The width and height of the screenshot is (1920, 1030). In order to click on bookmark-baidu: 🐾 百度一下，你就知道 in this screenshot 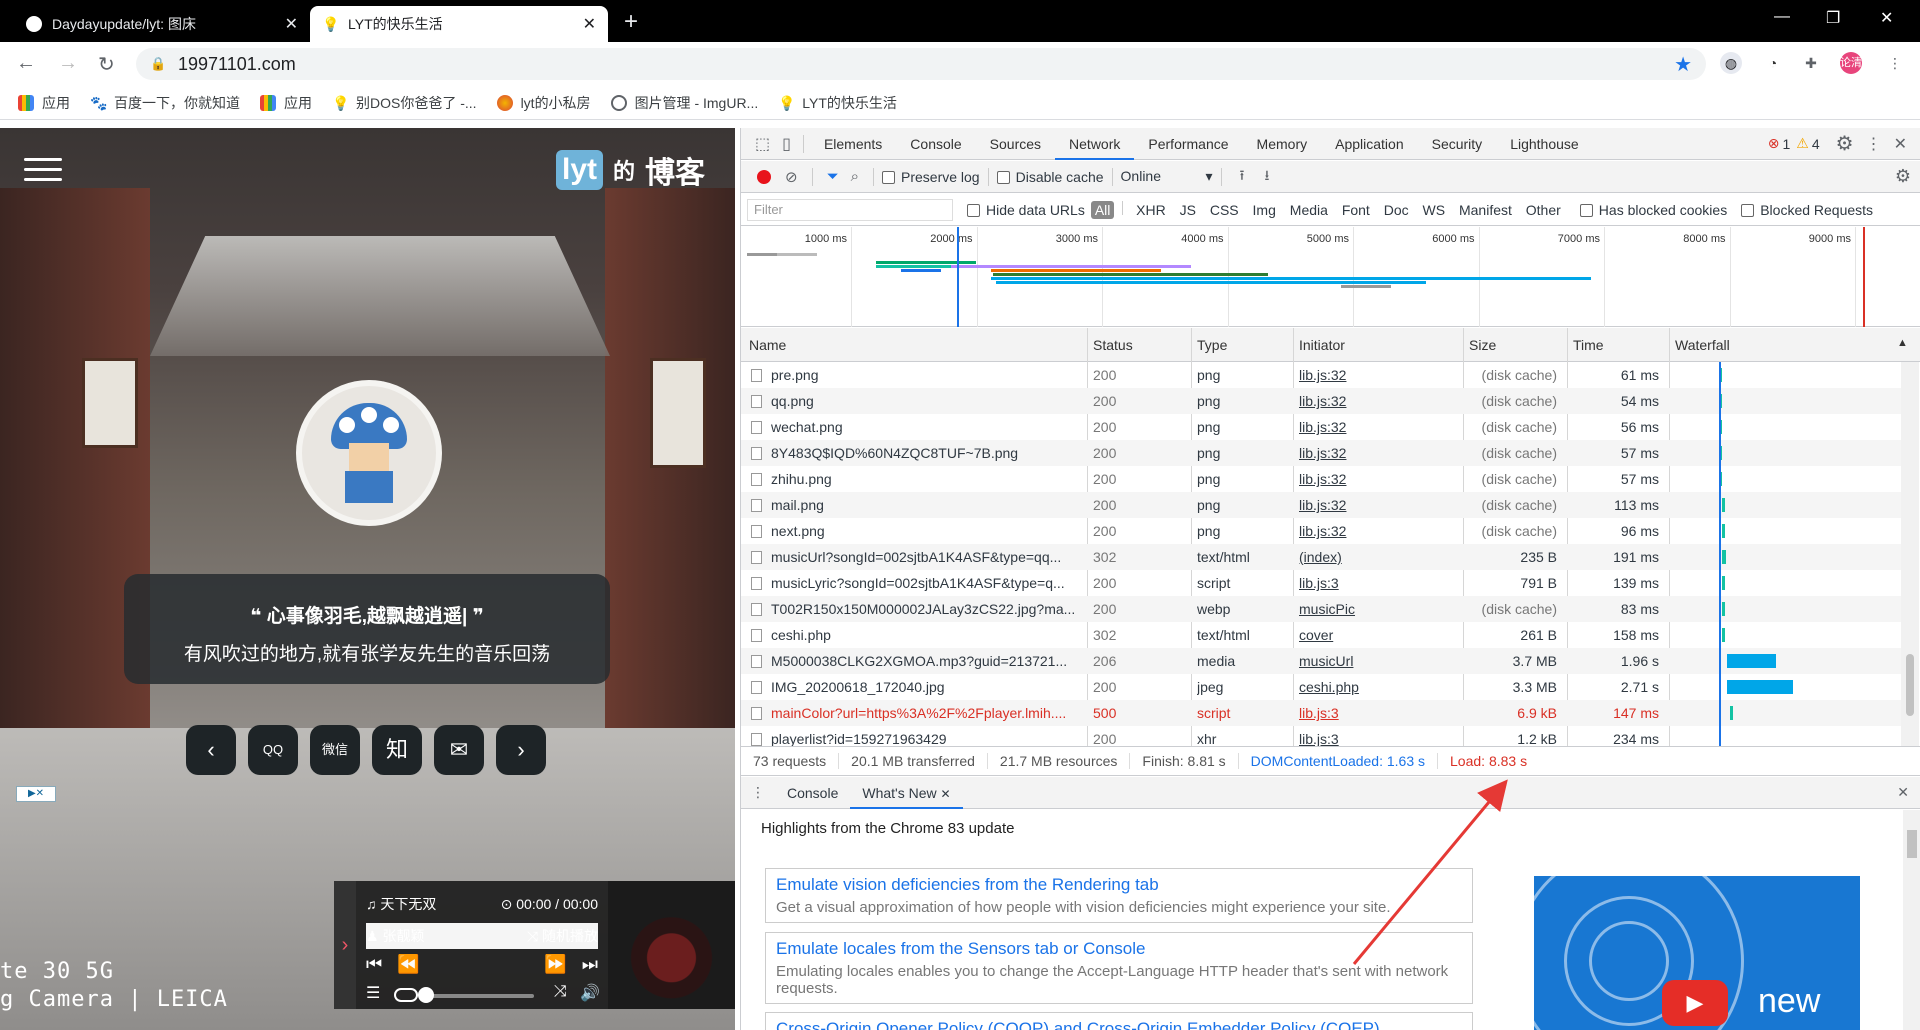, I will do `click(165, 103)`.